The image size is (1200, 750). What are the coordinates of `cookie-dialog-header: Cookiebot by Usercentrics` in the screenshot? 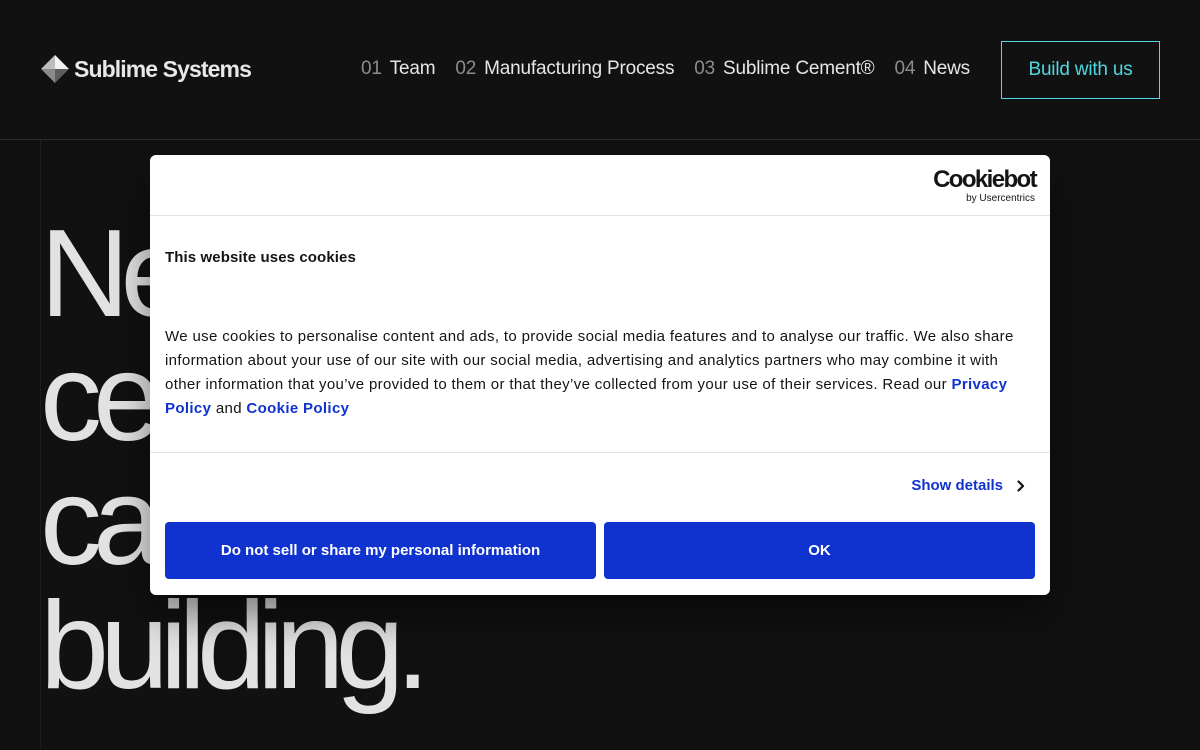 It's located at (600, 185).